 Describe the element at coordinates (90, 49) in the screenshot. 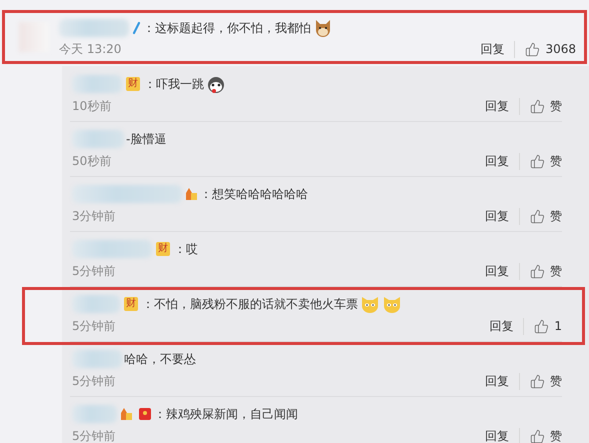

I see `comment-time: 今天 13:20` at that location.